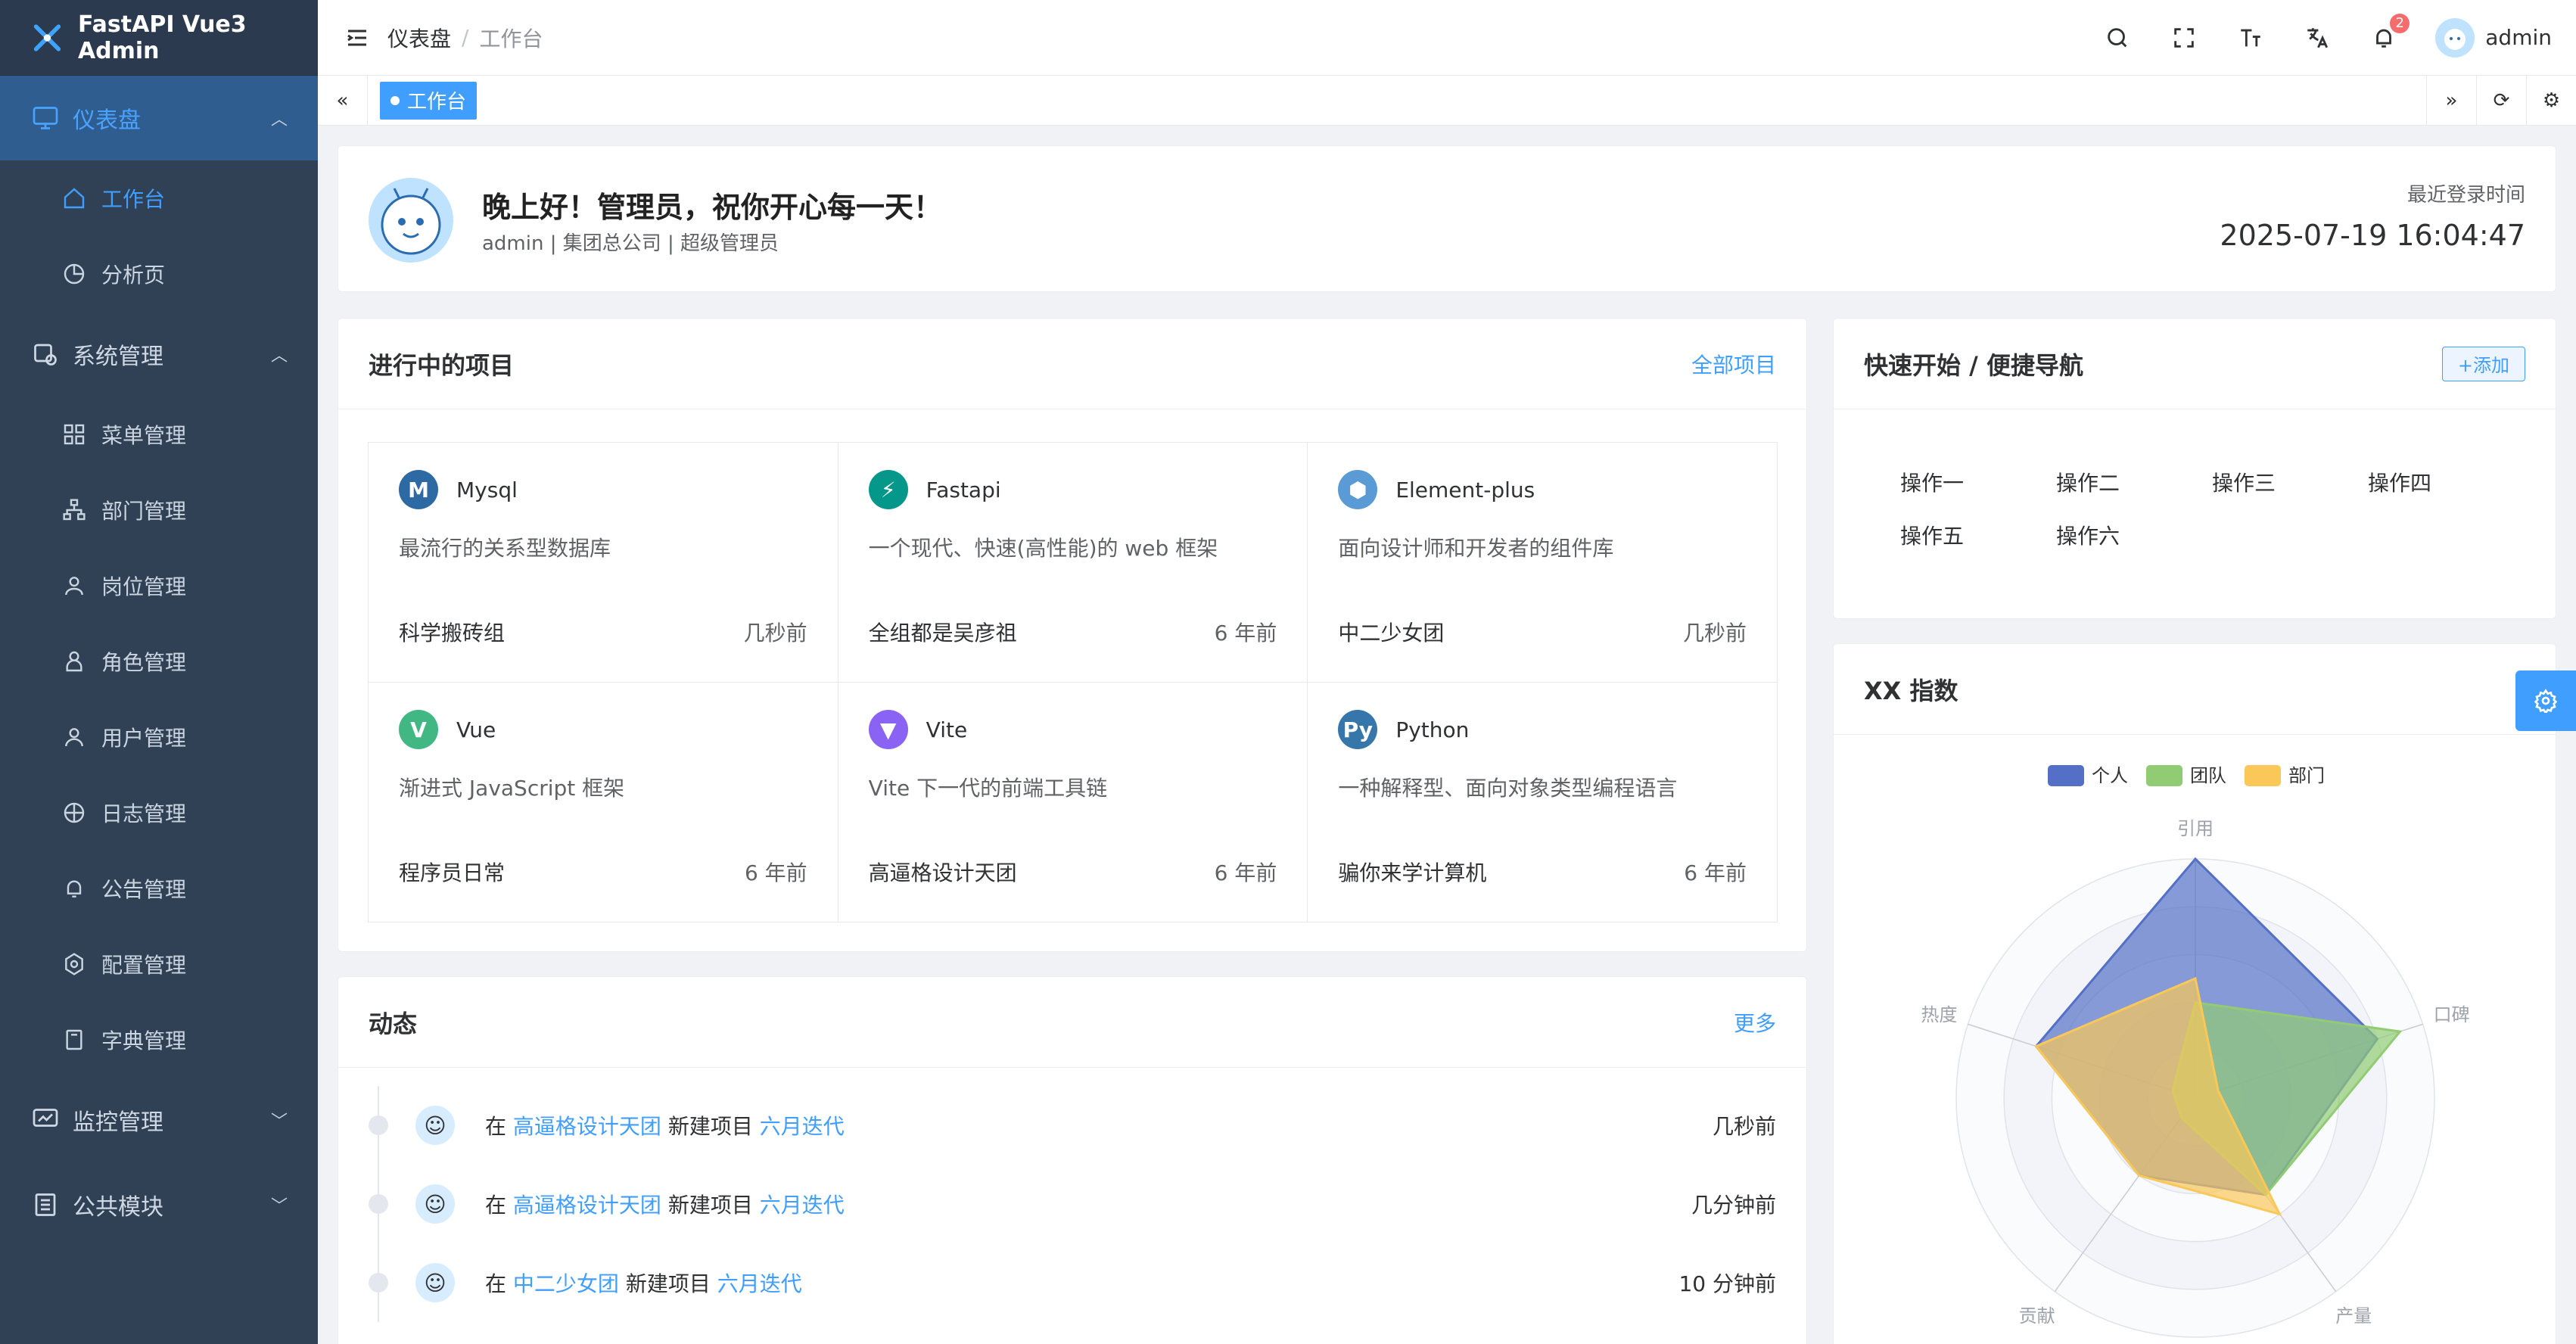 The image size is (2576, 1344). What do you see at coordinates (1542, 562) in the screenshot?
I see `project-card: ⬢ Element-plus 面向设计师和开发者的组件库 中二少女团 几秒前` at bounding box center [1542, 562].